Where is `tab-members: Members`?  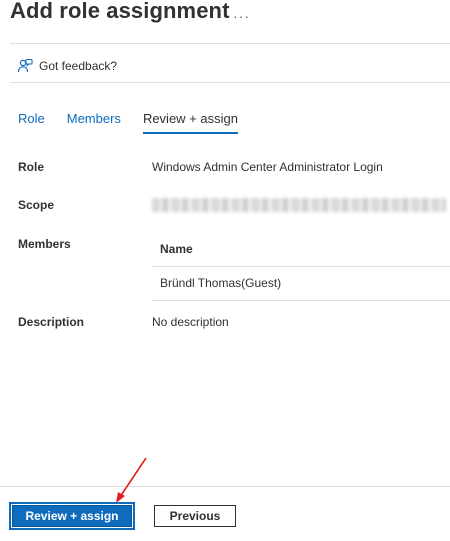 tab-members: Members is located at coordinates (94, 122).